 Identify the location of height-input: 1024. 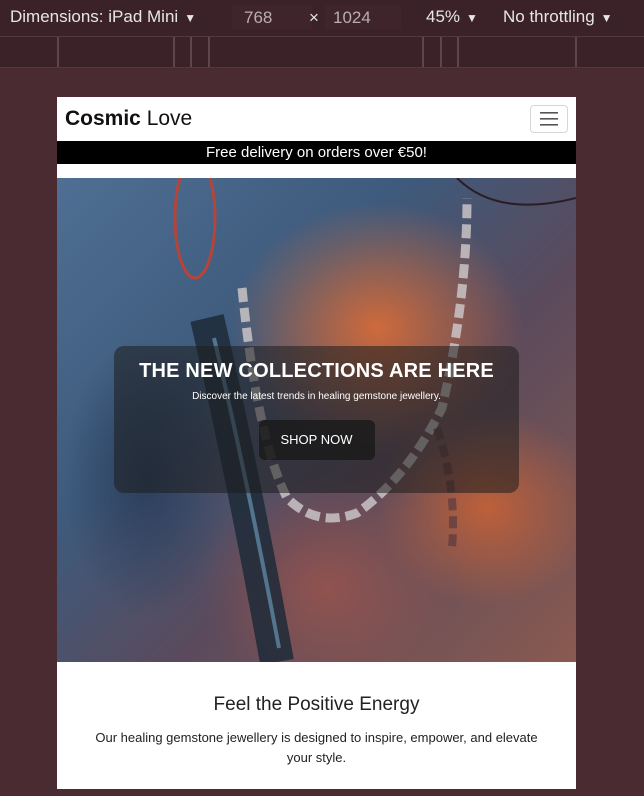
(363, 17).